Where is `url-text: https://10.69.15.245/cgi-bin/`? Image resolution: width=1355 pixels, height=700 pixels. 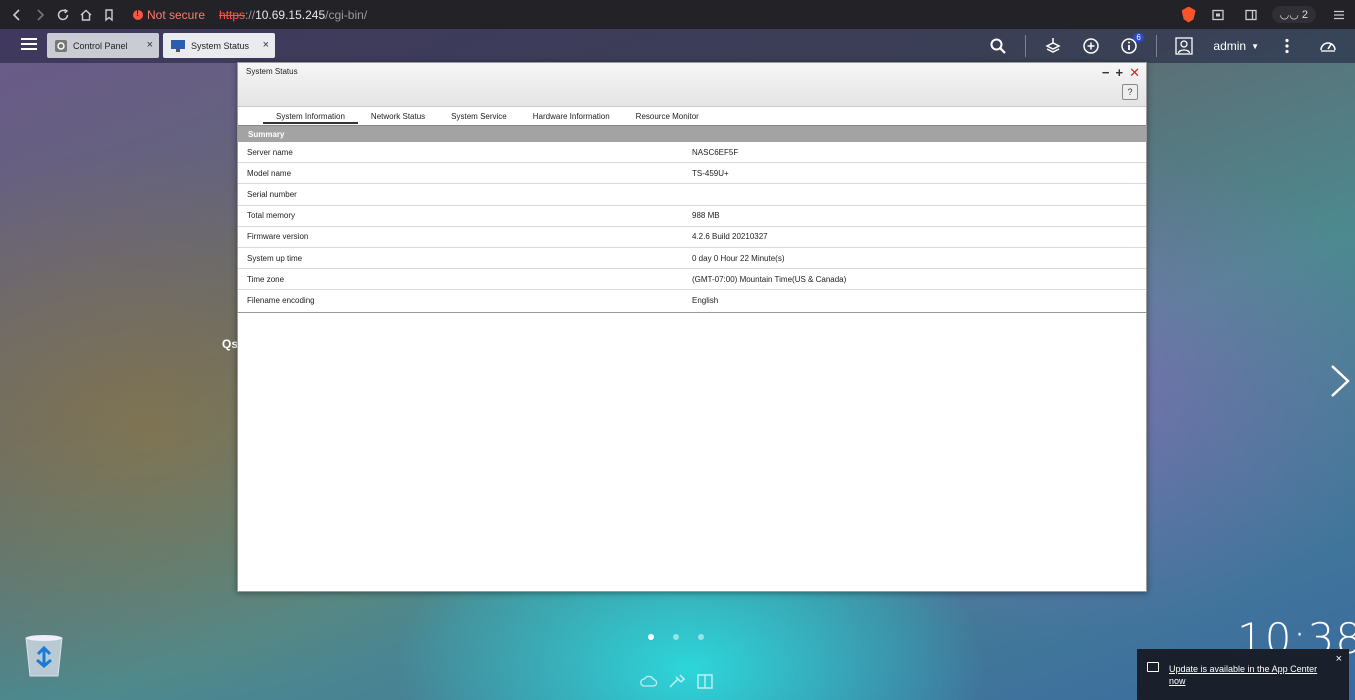 url-text: https://10.69.15.245/cgi-bin/ is located at coordinates (293, 15).